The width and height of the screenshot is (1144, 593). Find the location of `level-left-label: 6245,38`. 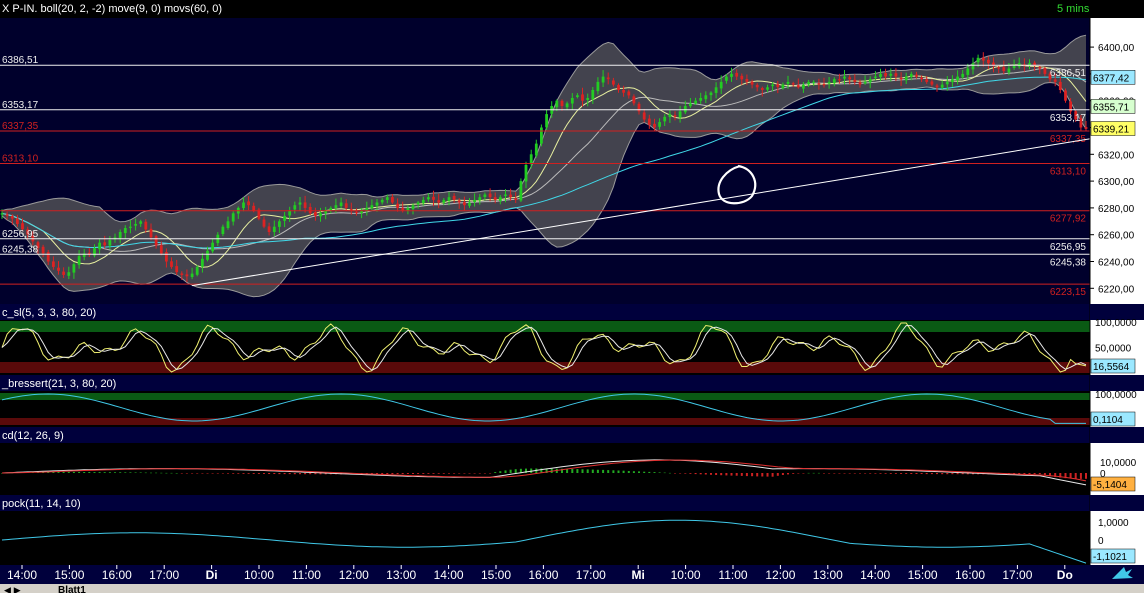

level-left-label: 6245,38 is located at coordinates (20, 249).